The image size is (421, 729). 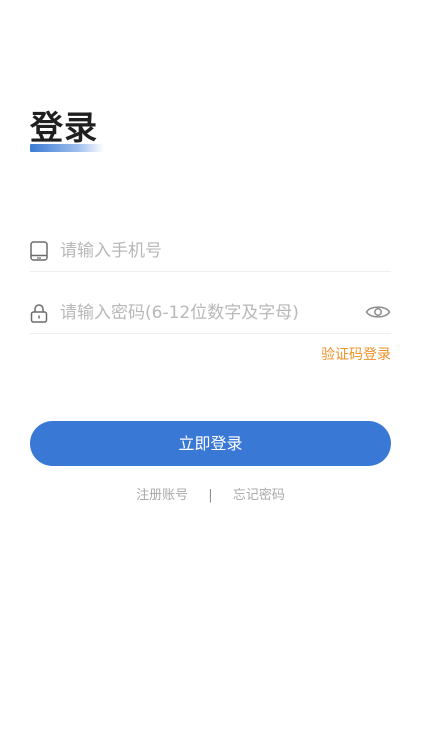 What do you see at coordinates (64, 127) in the screenshot?
I see `page-title: 登录` at bounding box center [64, 127].